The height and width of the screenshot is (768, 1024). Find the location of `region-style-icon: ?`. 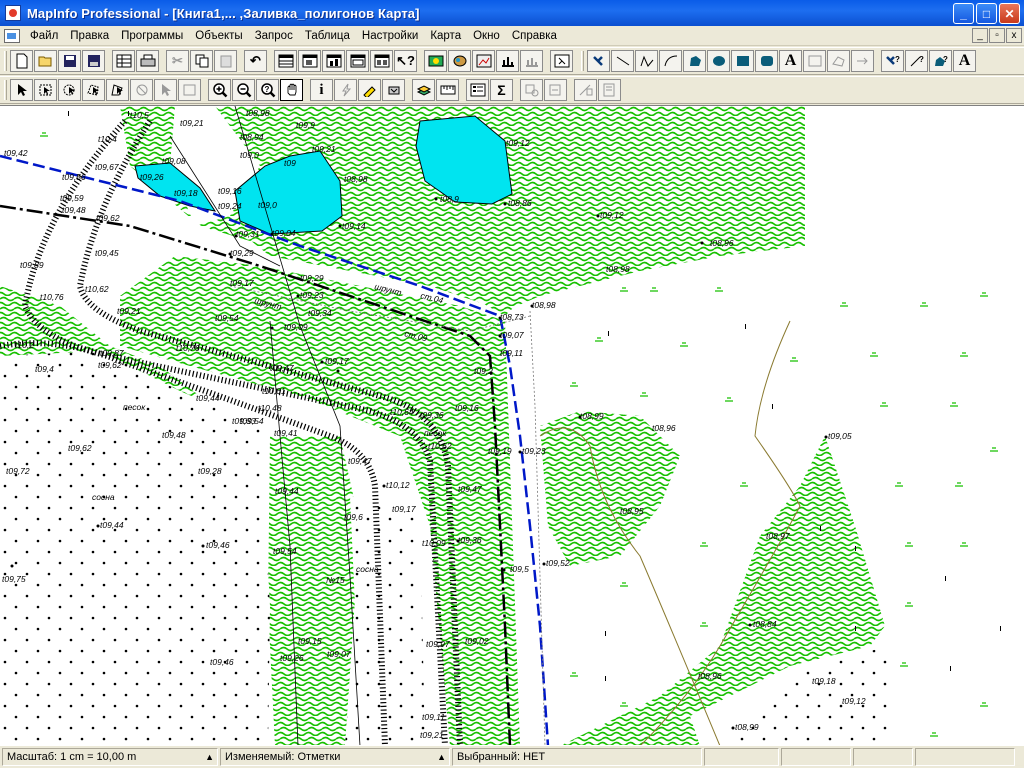

region-style-icon: ? is located at coordinates (940, 61).